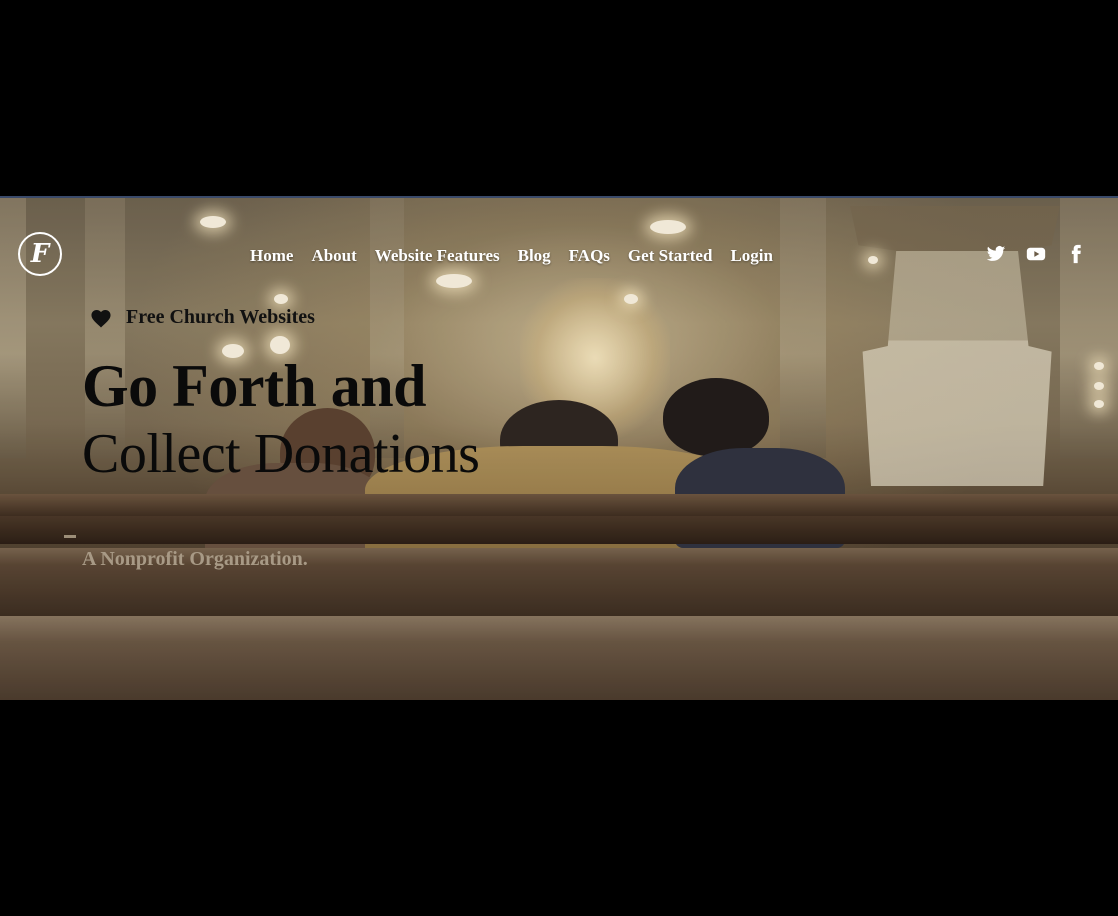 The image size is (1118, 916). Describe the element at coordinates (195, 559) in the screenshot. I see `hero-subtitle: A Nonprofit Organization.` at that location.